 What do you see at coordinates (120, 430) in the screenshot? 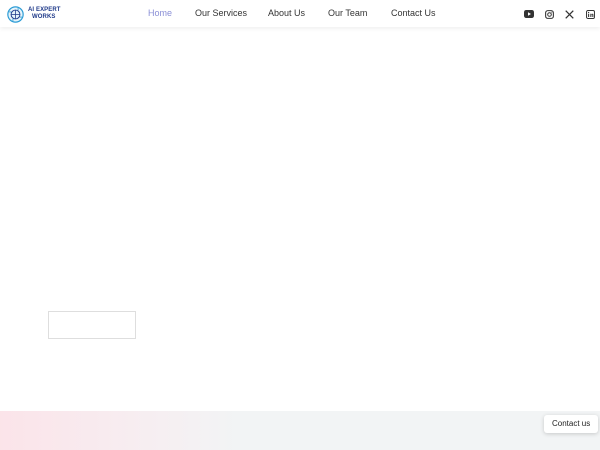
I see `footer-tint` at bounding box center [120, 430].